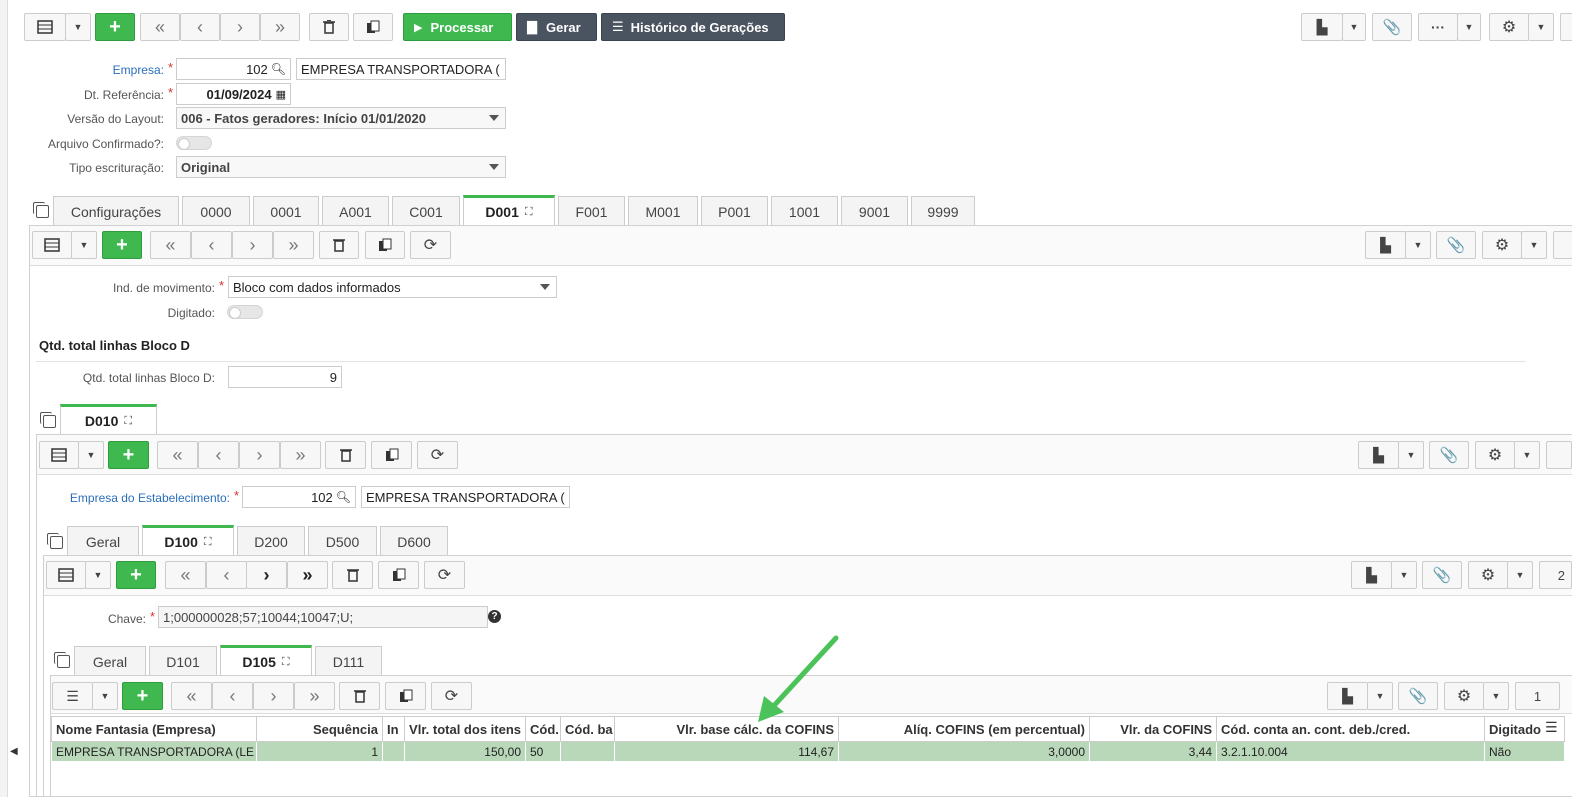 The height and width of the screenshot is (797, 1572). I want to click on tab-p001: P001, so click(734, 211).